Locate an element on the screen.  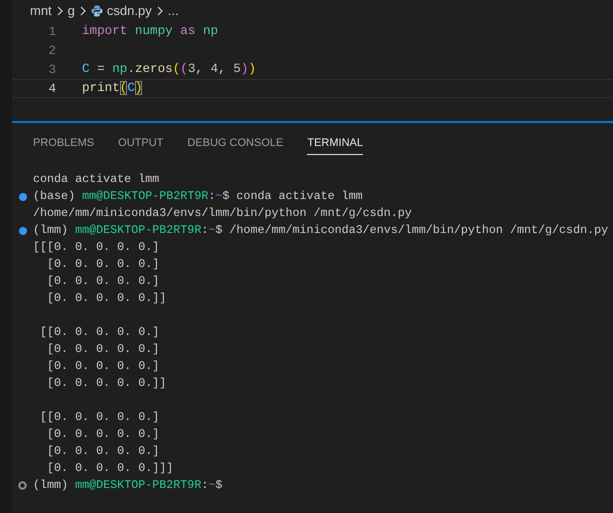
code-line: C = np.zeros((3, 4, 5)) is located at coordinates (169, 69).